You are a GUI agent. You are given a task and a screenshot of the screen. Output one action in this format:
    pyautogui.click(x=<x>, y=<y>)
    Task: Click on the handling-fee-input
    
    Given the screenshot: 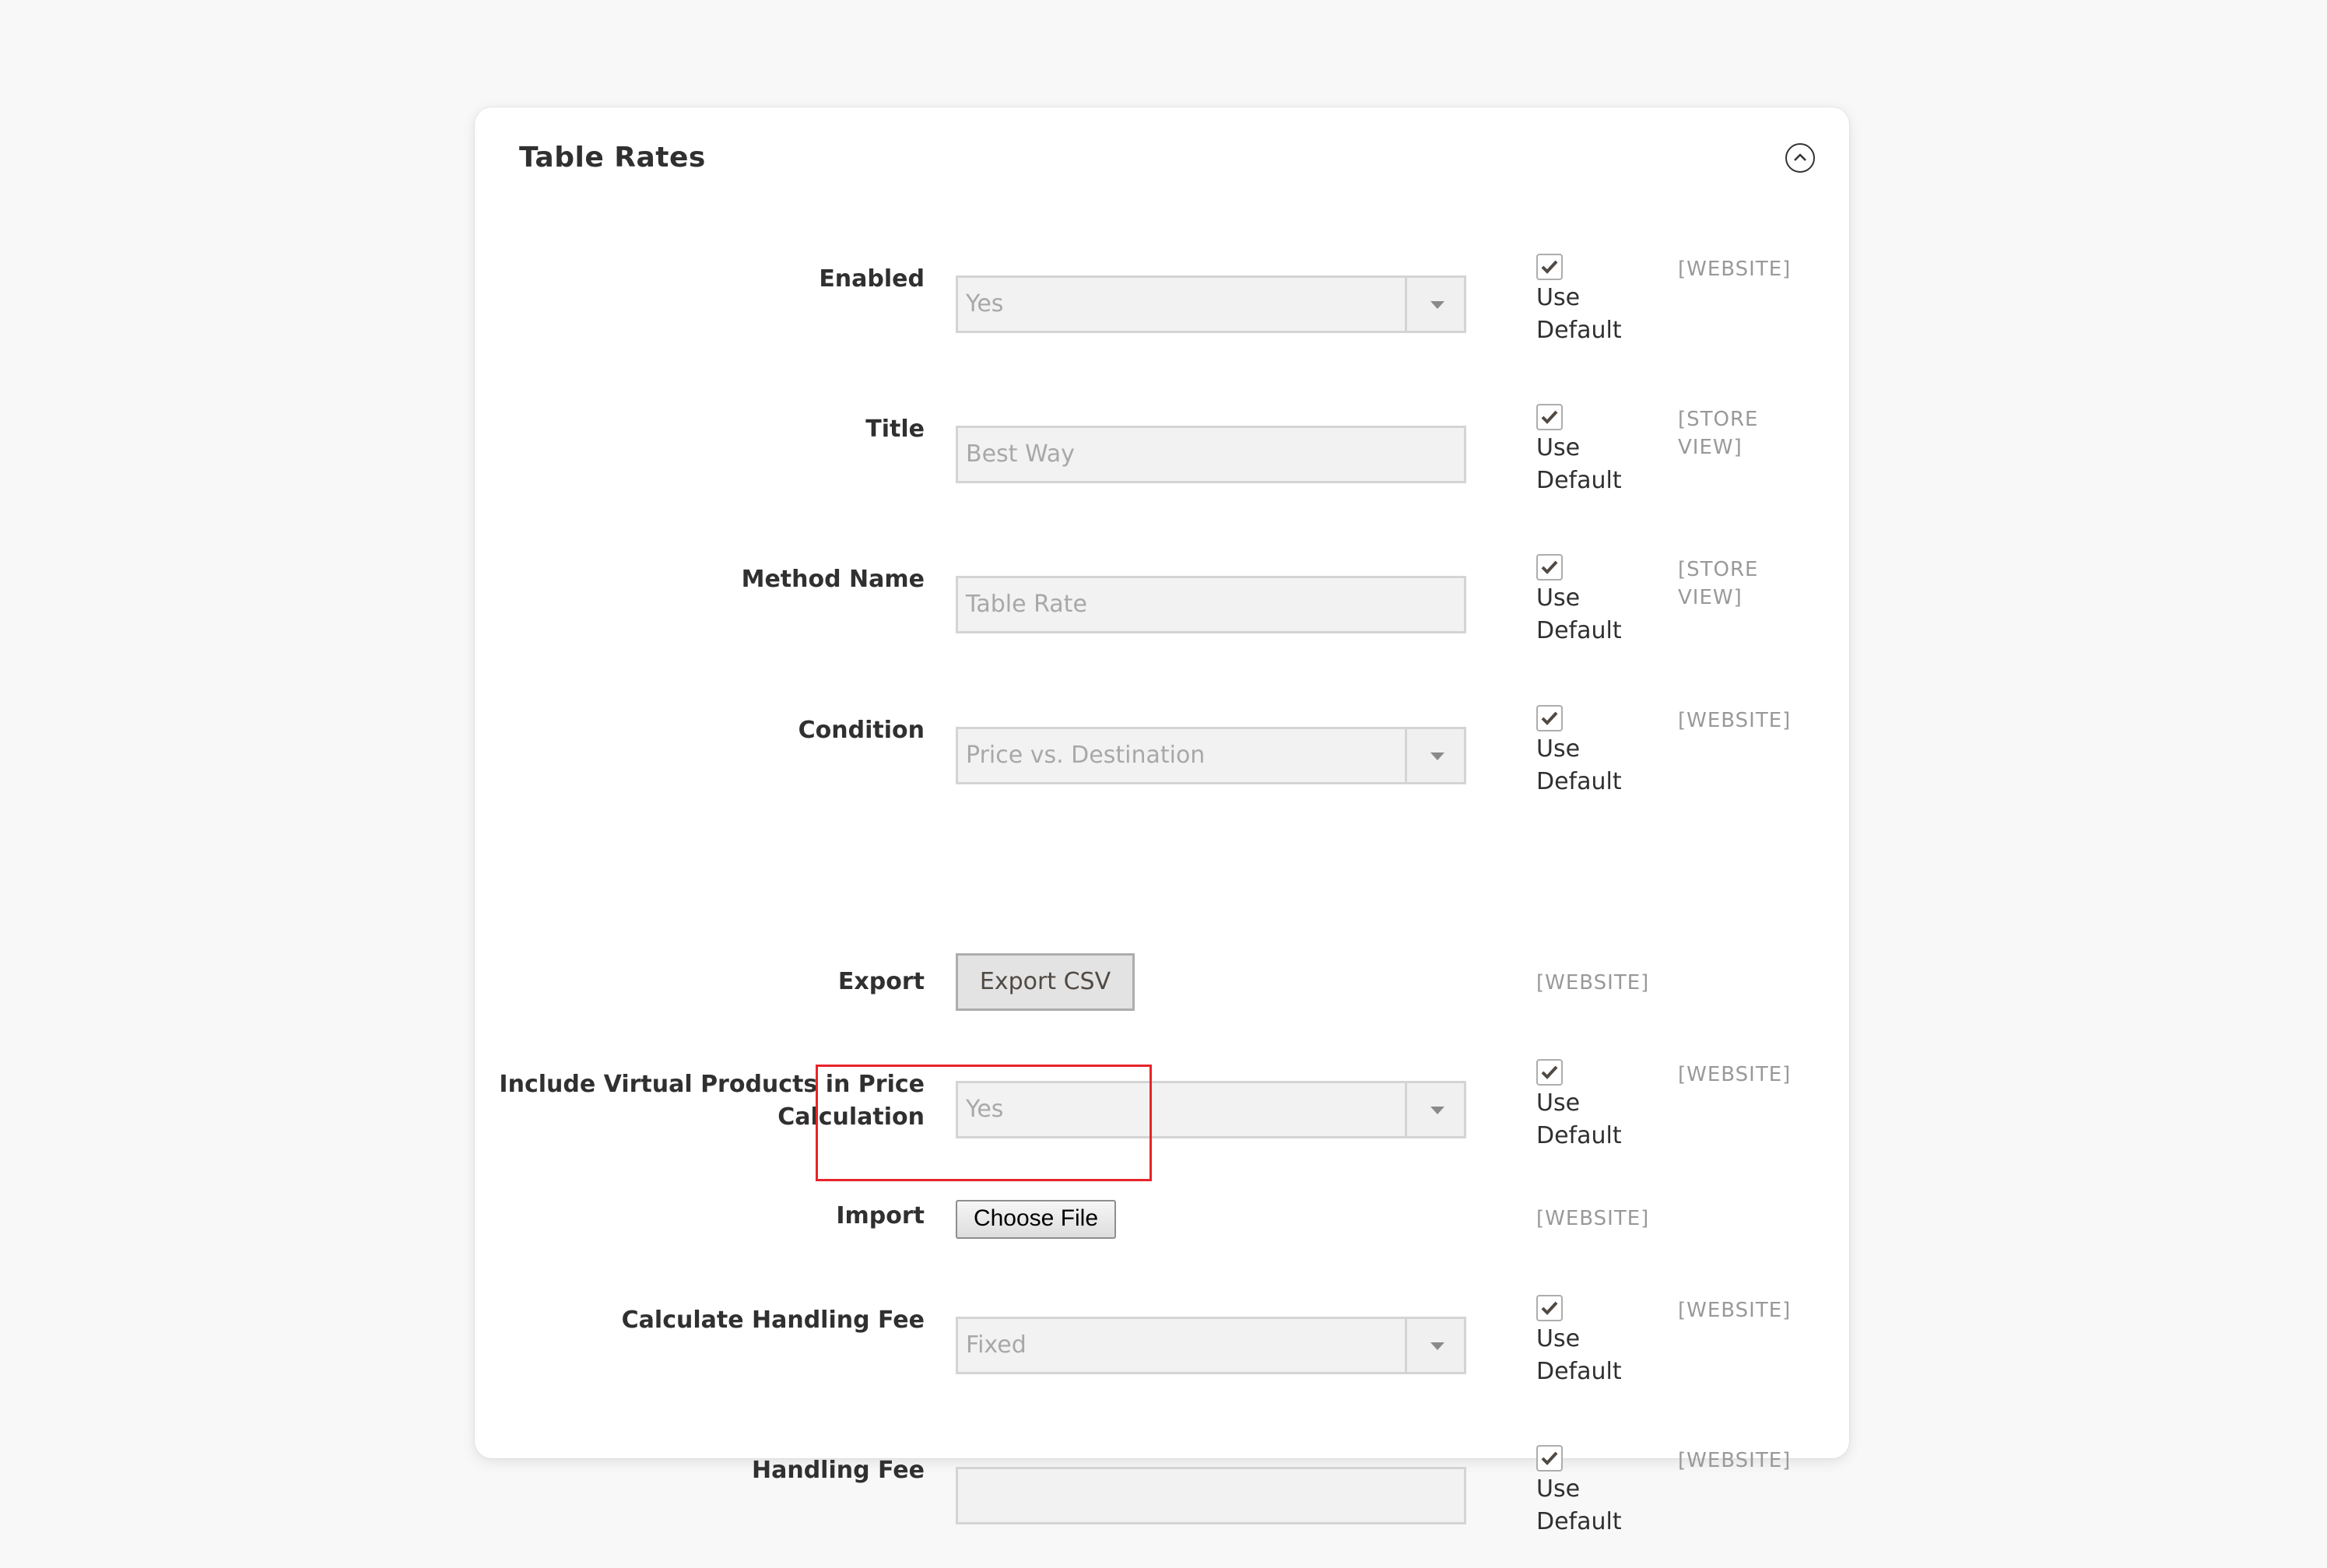 What is the action you would take?
    pyautogui.click(x=1211, y=1495)
    